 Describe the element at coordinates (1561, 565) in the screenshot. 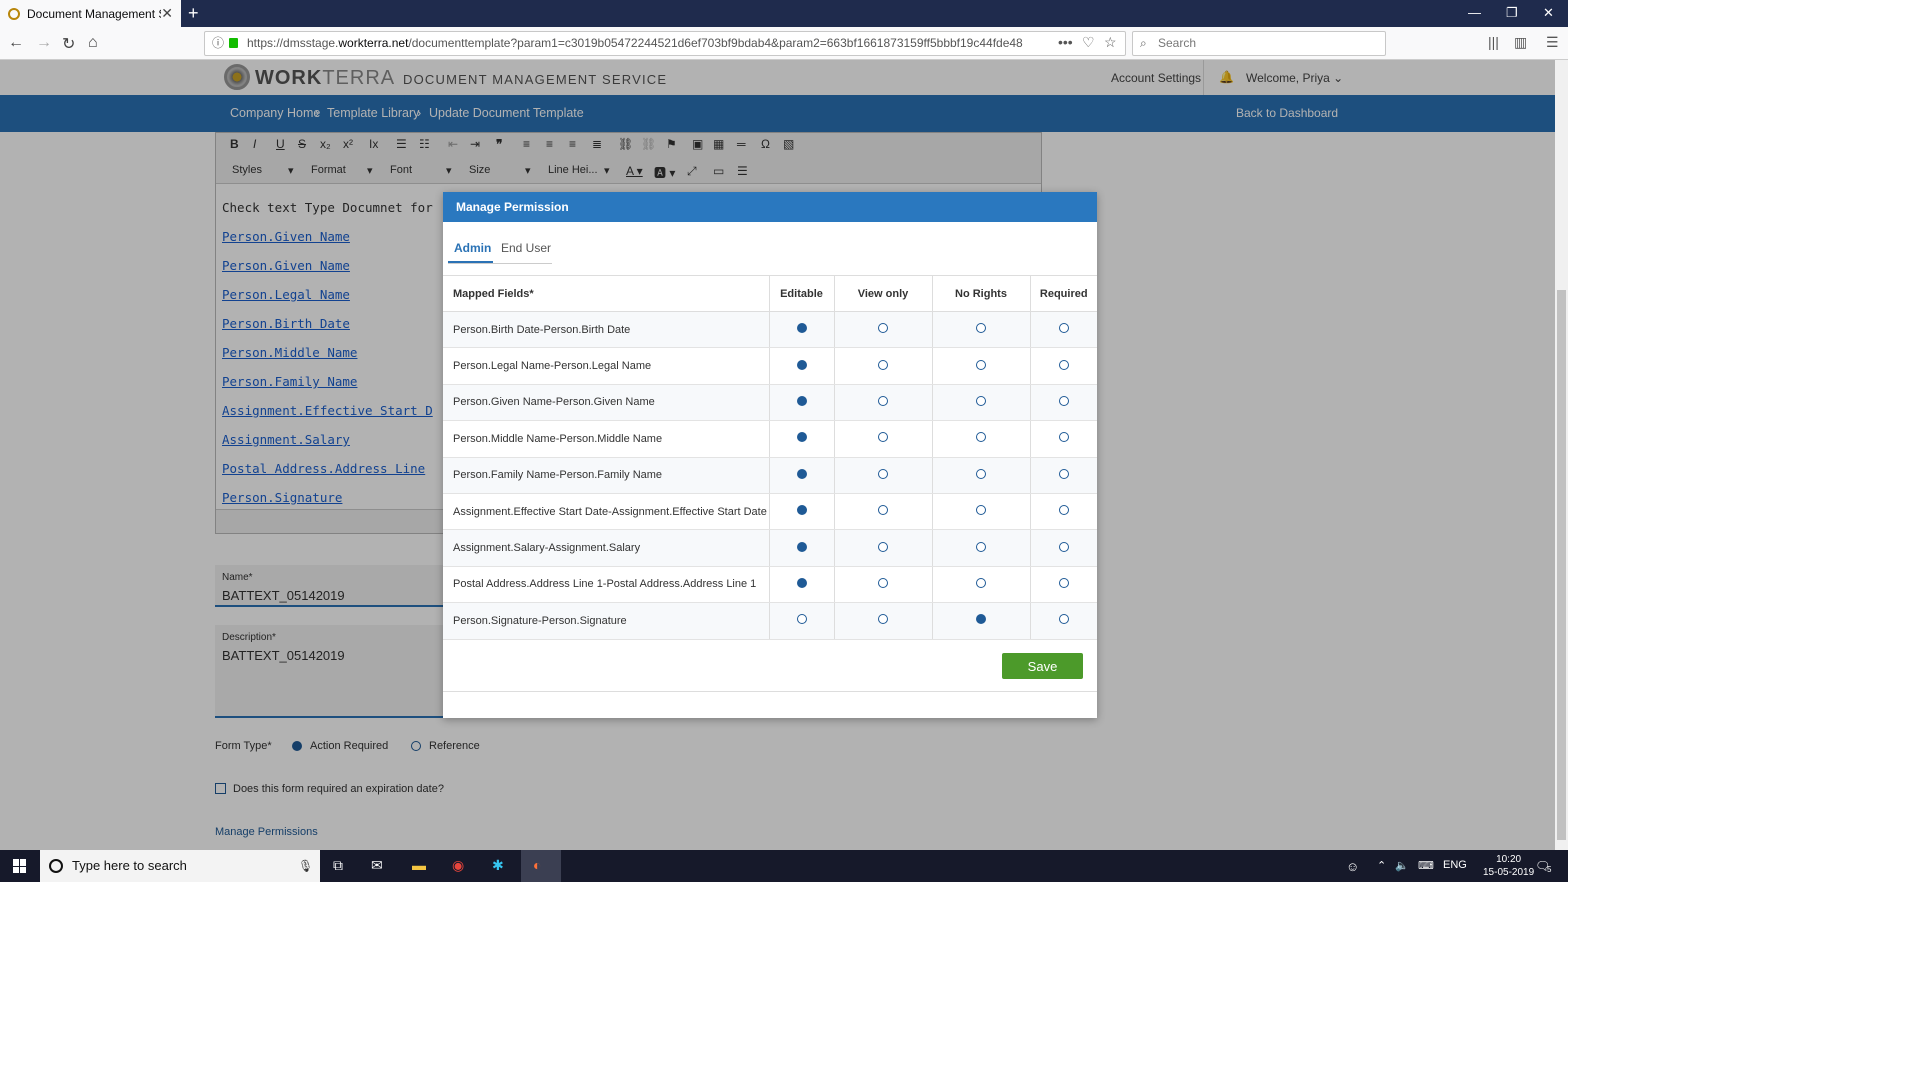

I see `scrollbar-thumb` at that location.